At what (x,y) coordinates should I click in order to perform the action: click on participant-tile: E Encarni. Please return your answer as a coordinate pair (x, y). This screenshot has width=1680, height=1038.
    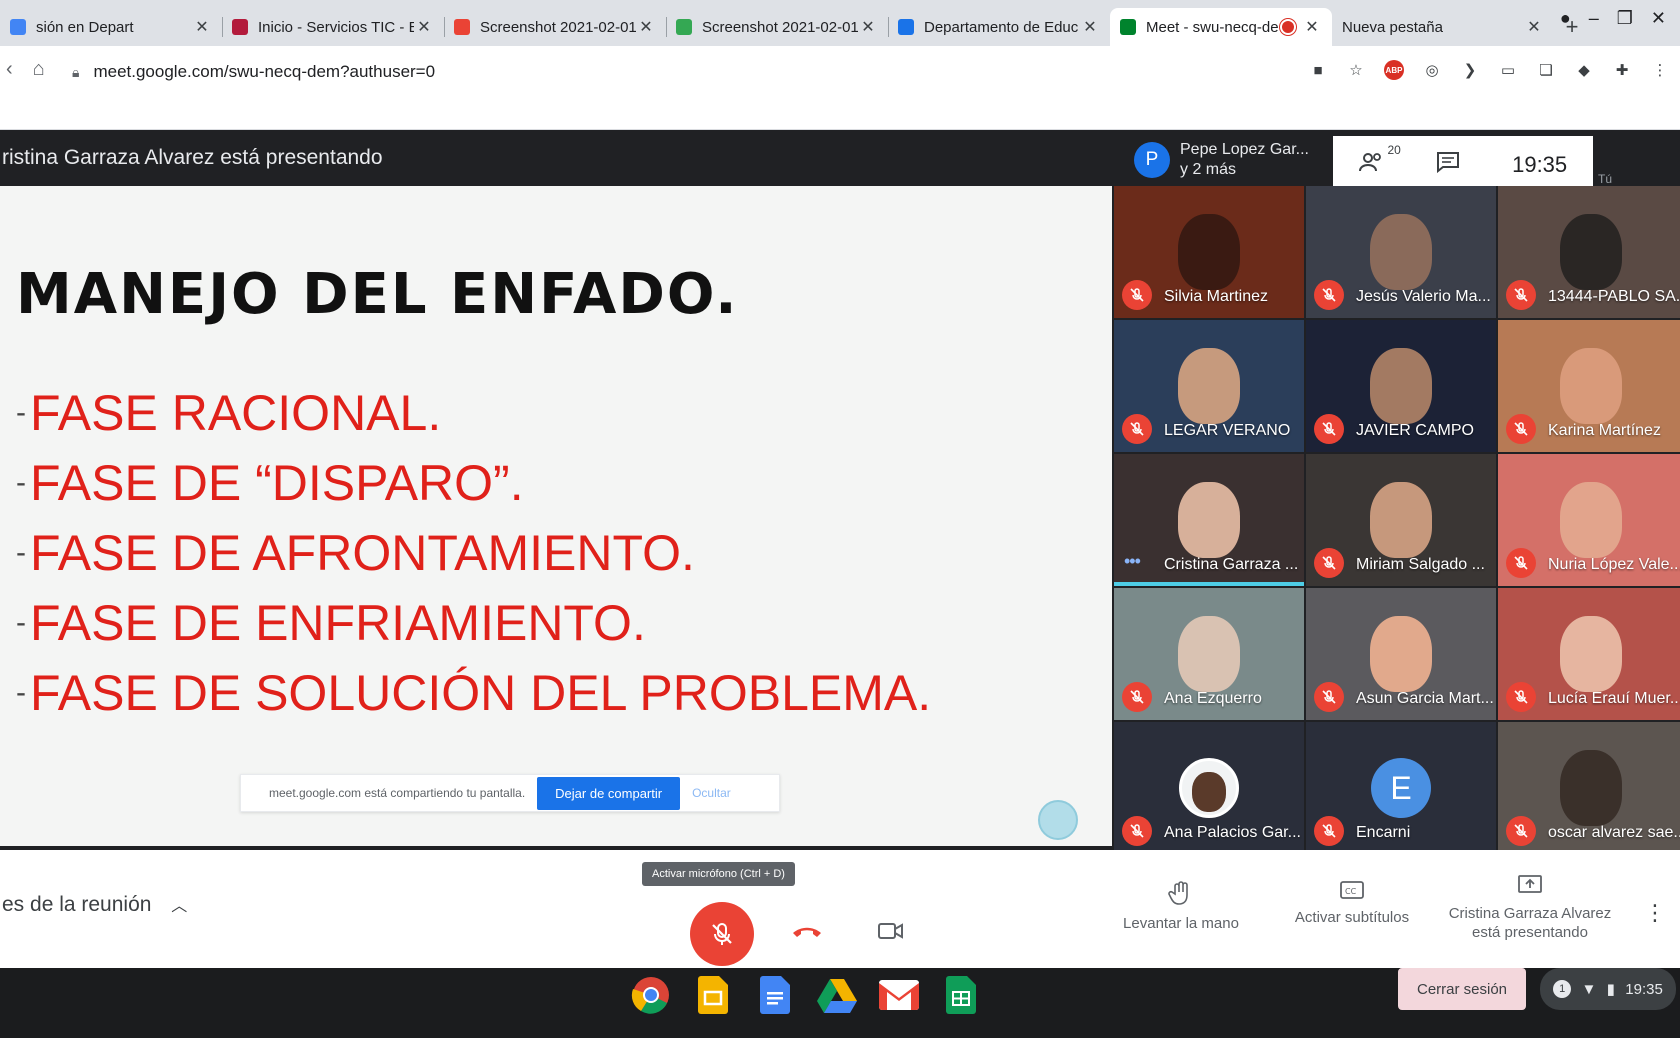
    Looking at the image, I should click on (1401, 788).